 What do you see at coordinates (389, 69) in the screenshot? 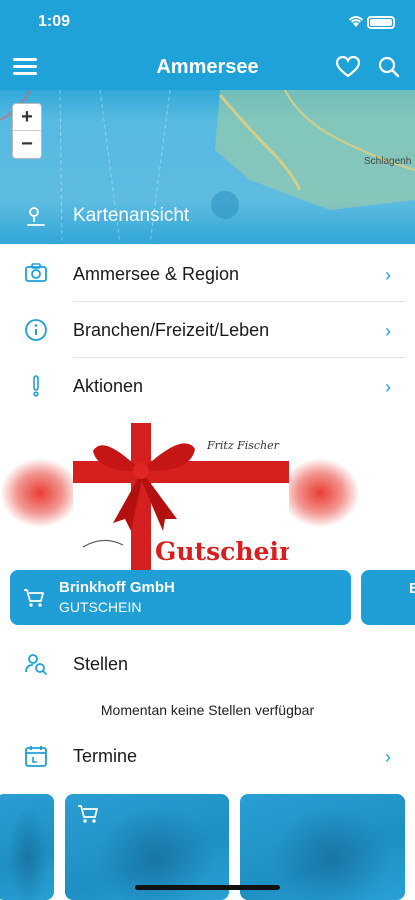
I see `search-icon` at bounding box center [389, 69].